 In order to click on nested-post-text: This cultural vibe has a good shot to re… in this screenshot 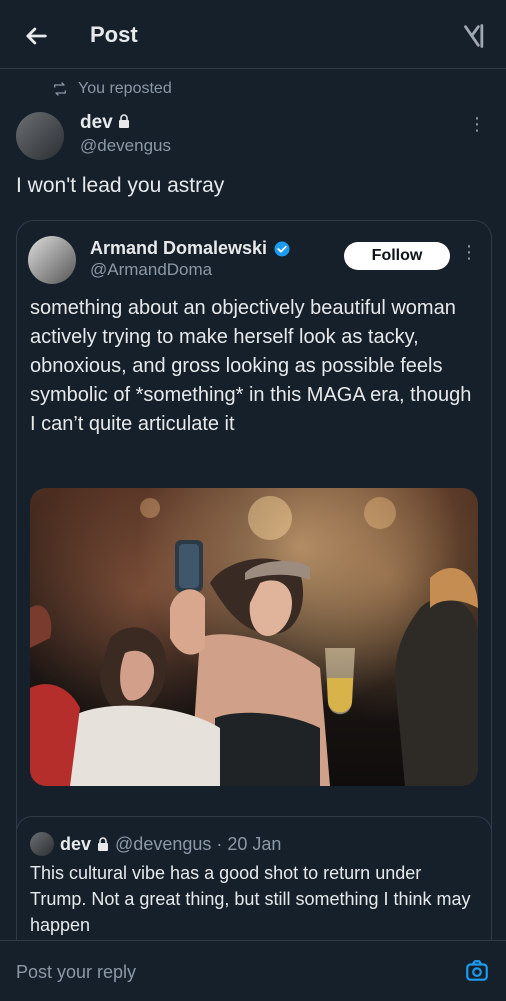, I will do `click(250, 899)`.